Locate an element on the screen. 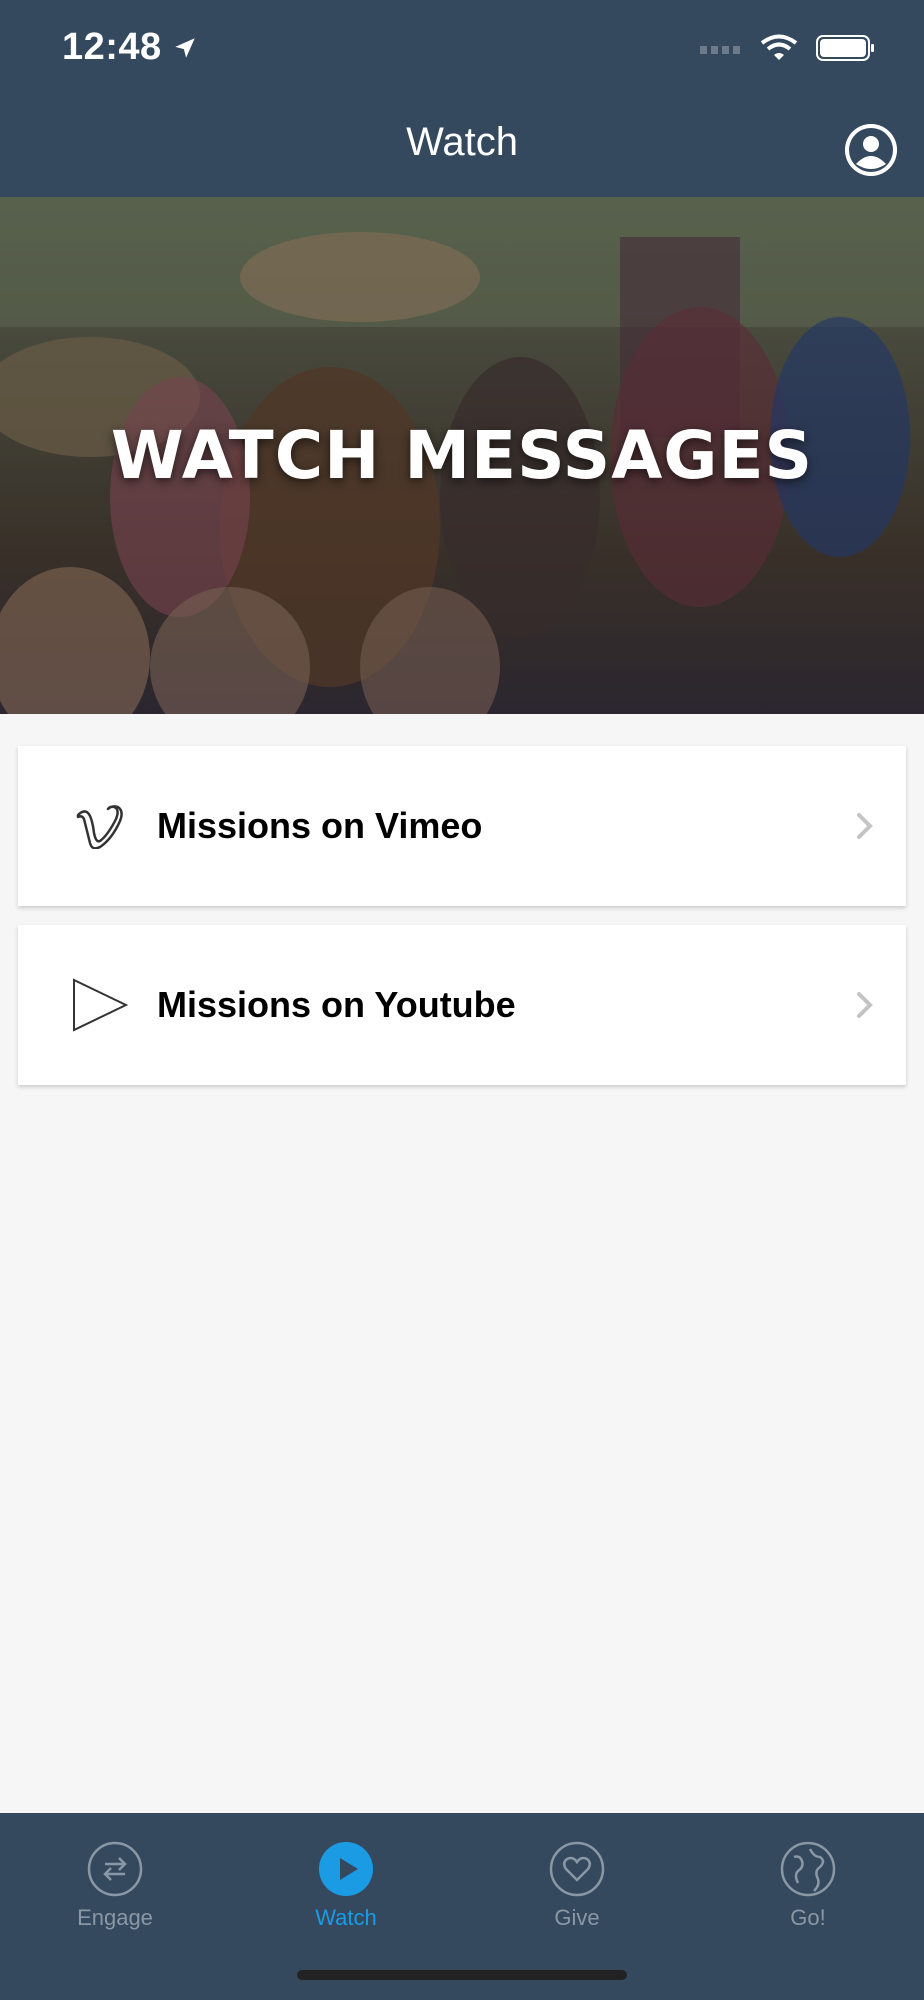 Image resolution: width=924 pixels, height=2000 pixels. menu-item-youtube: Missions on Youtube is located at coordinates (462, 1005).